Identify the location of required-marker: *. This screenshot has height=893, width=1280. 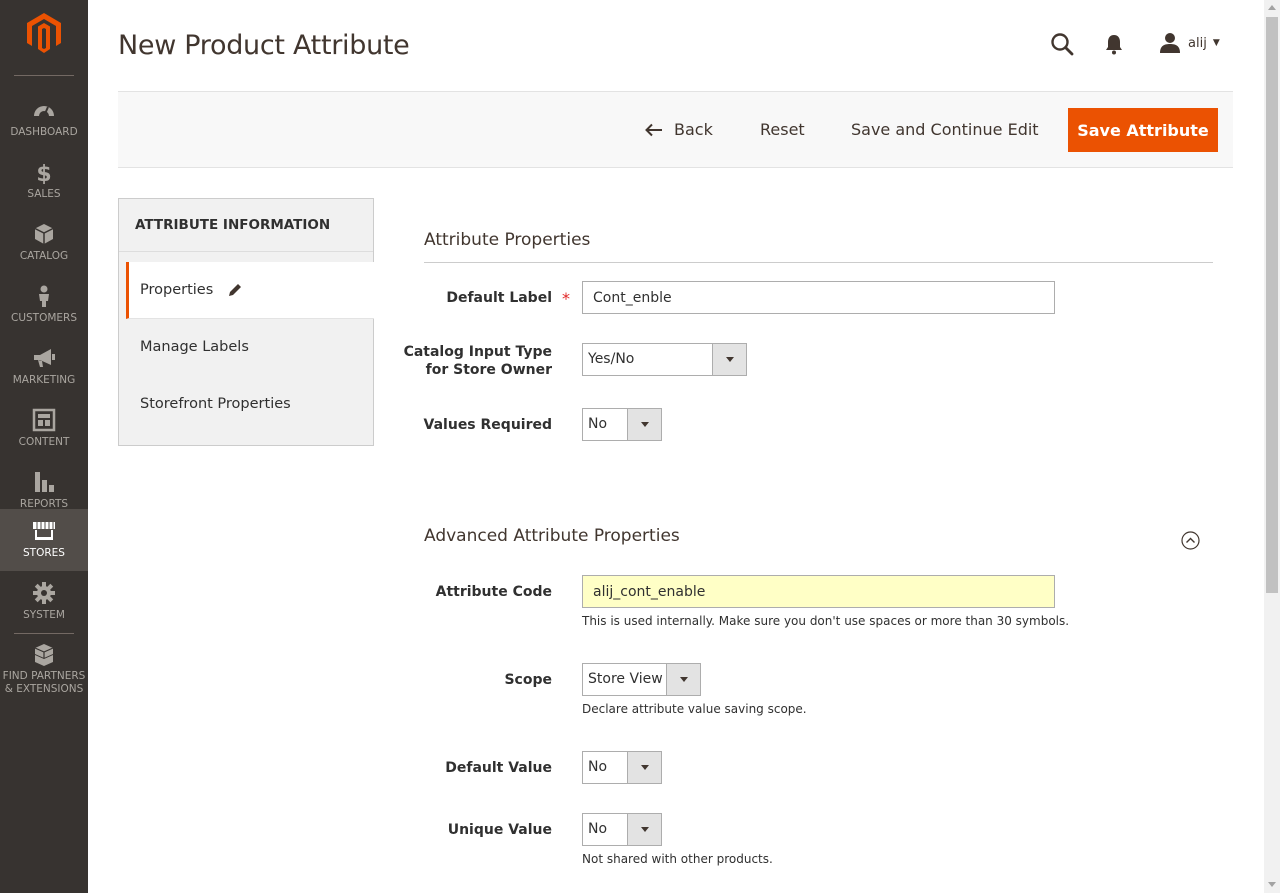
(566, 298).